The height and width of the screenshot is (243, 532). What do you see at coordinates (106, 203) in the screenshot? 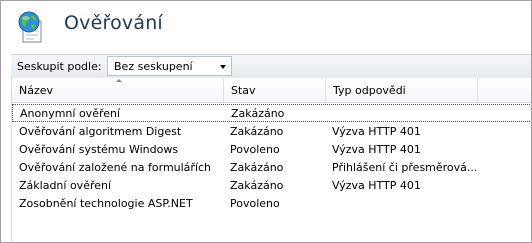
I see `row-name: Zosobnění technologie ASP.NET` at bounding box center [106, 203].